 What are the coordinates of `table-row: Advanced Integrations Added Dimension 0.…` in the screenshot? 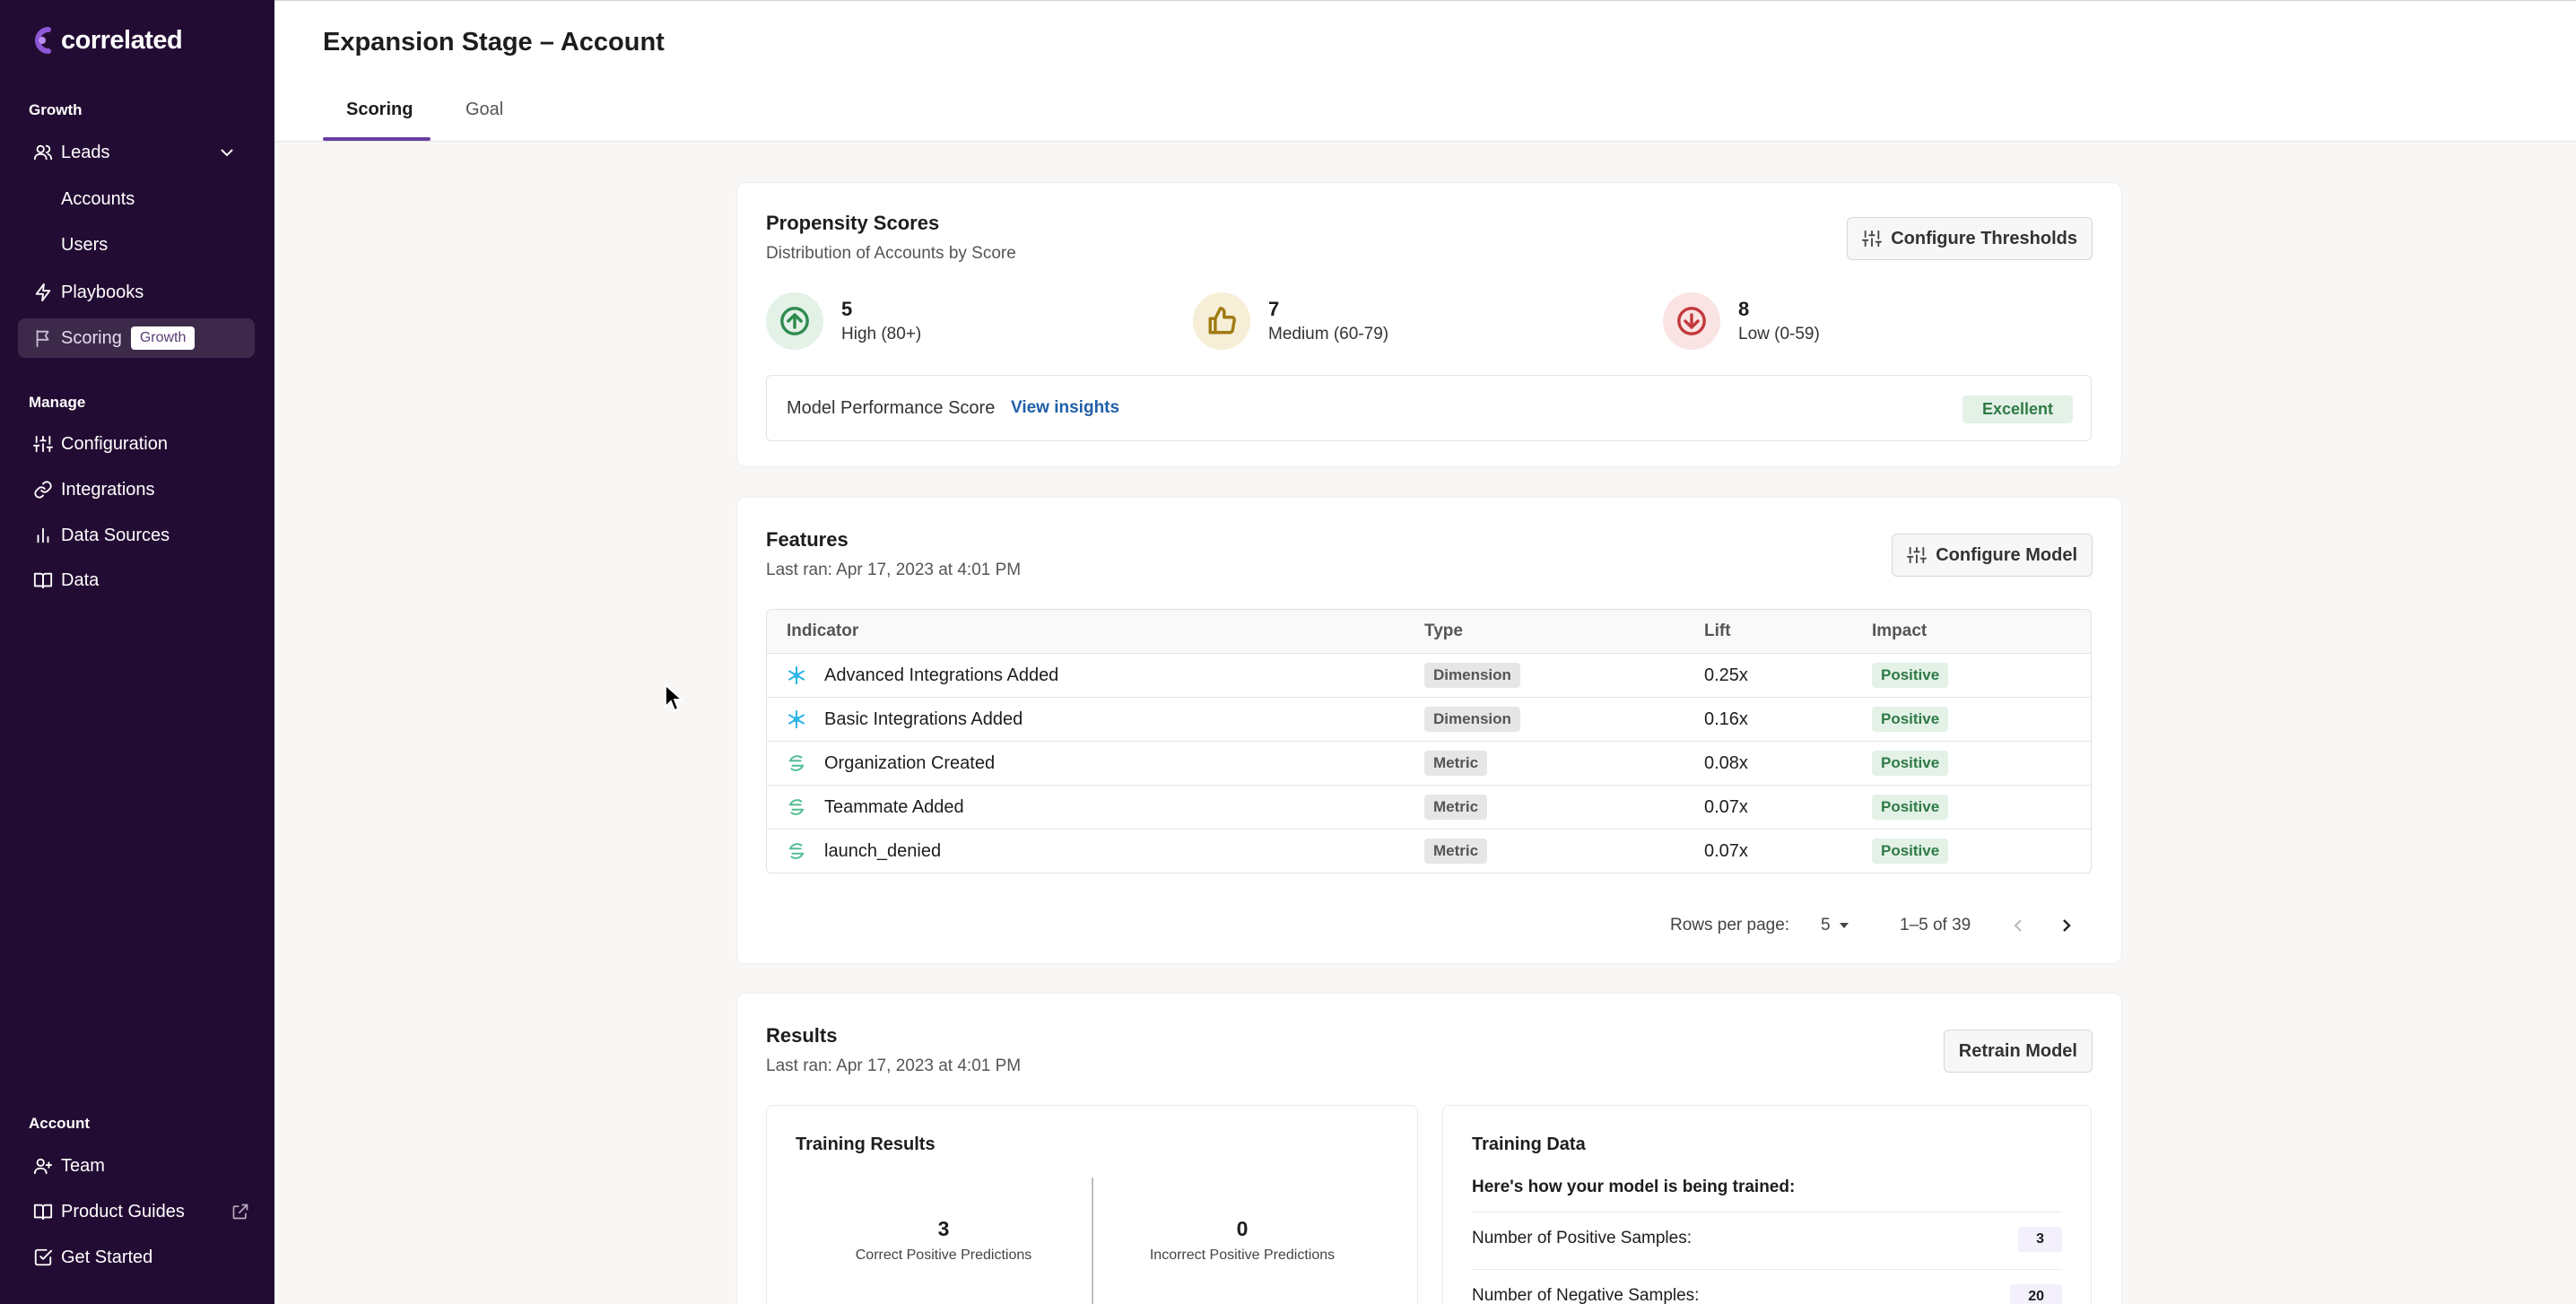 It's located at (1429, 675).